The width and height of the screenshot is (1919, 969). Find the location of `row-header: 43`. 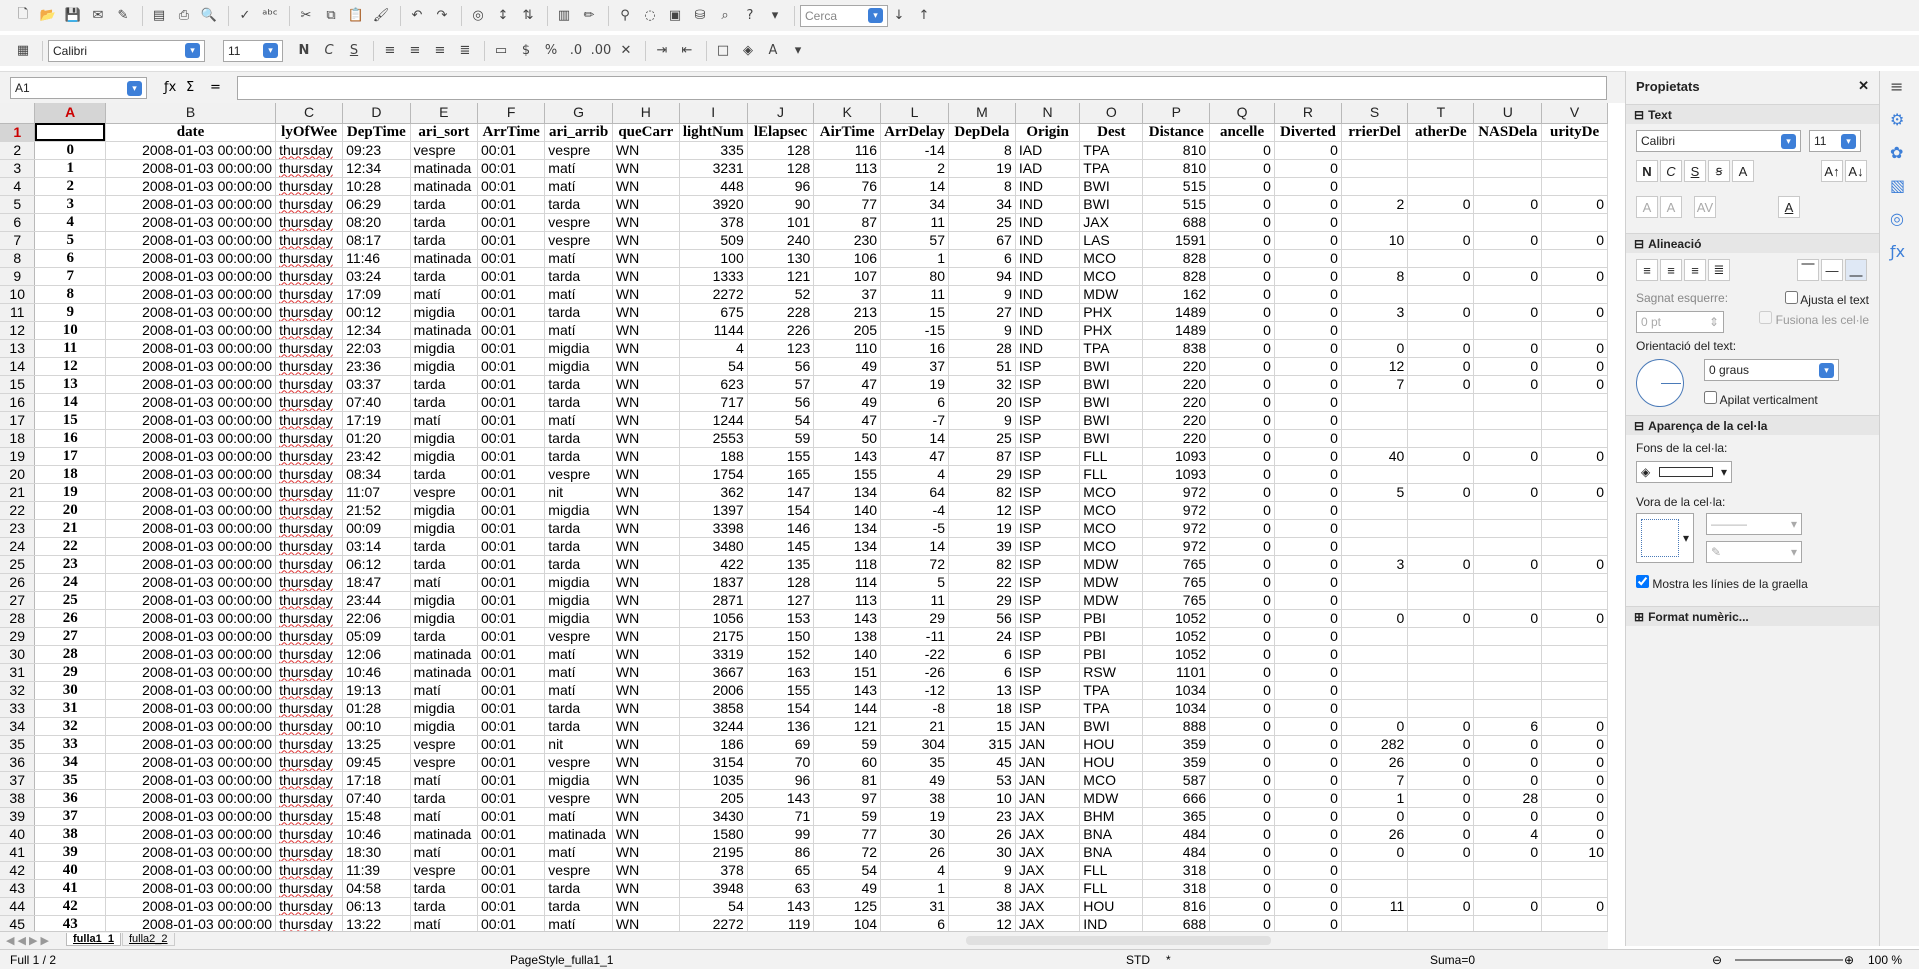

row-header: 43 is located at coordinates (18, 888).